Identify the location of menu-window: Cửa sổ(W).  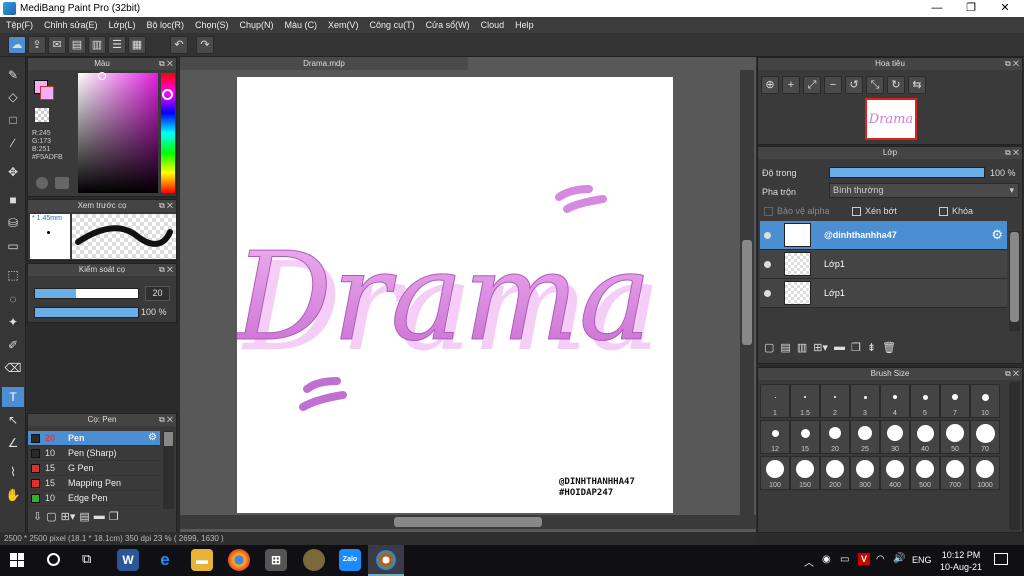
(447, 25).